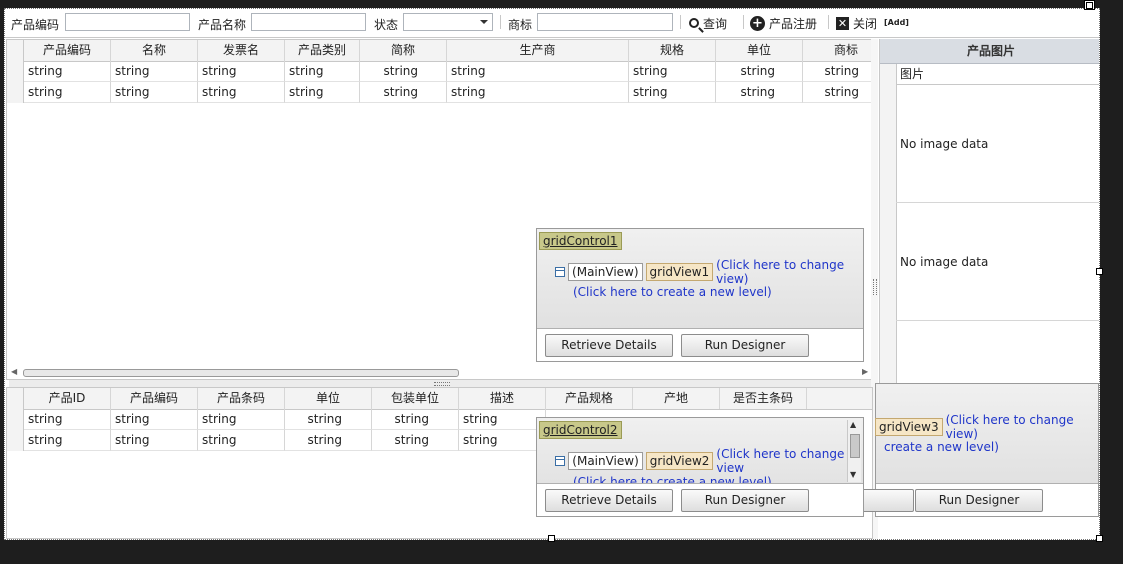 The image size is (1123, 564). I want to click on change-view-link: (Click here to change view, so click(789, 461).